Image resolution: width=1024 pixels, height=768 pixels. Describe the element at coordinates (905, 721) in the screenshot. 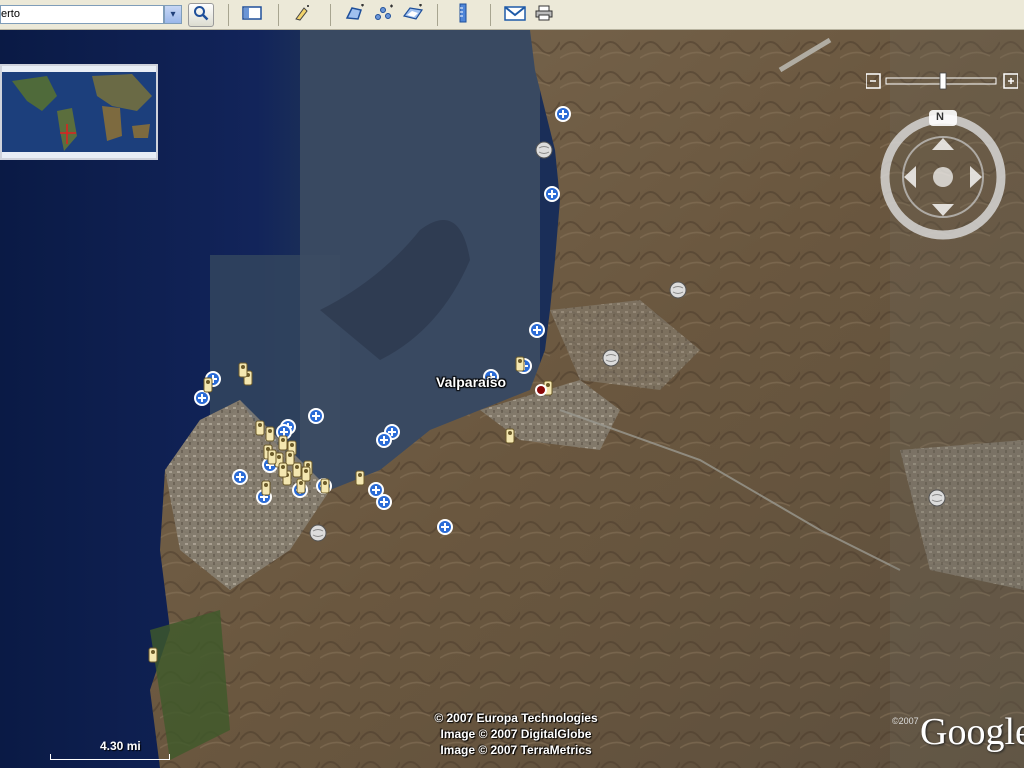

I see `logo-year: ©2007` at that location.